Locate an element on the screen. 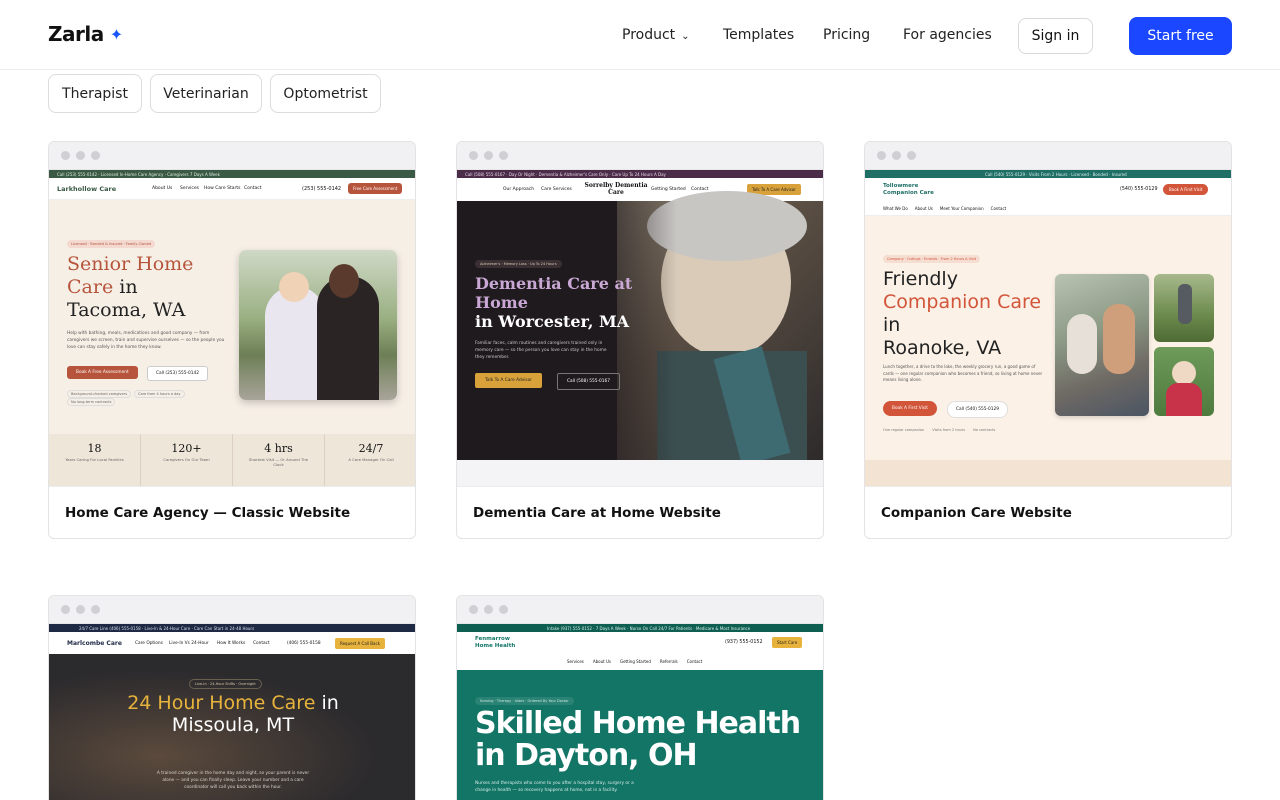 The image size is (1280, 800). headline-text: Skilled Home Health is located at coordinates (638, 723).